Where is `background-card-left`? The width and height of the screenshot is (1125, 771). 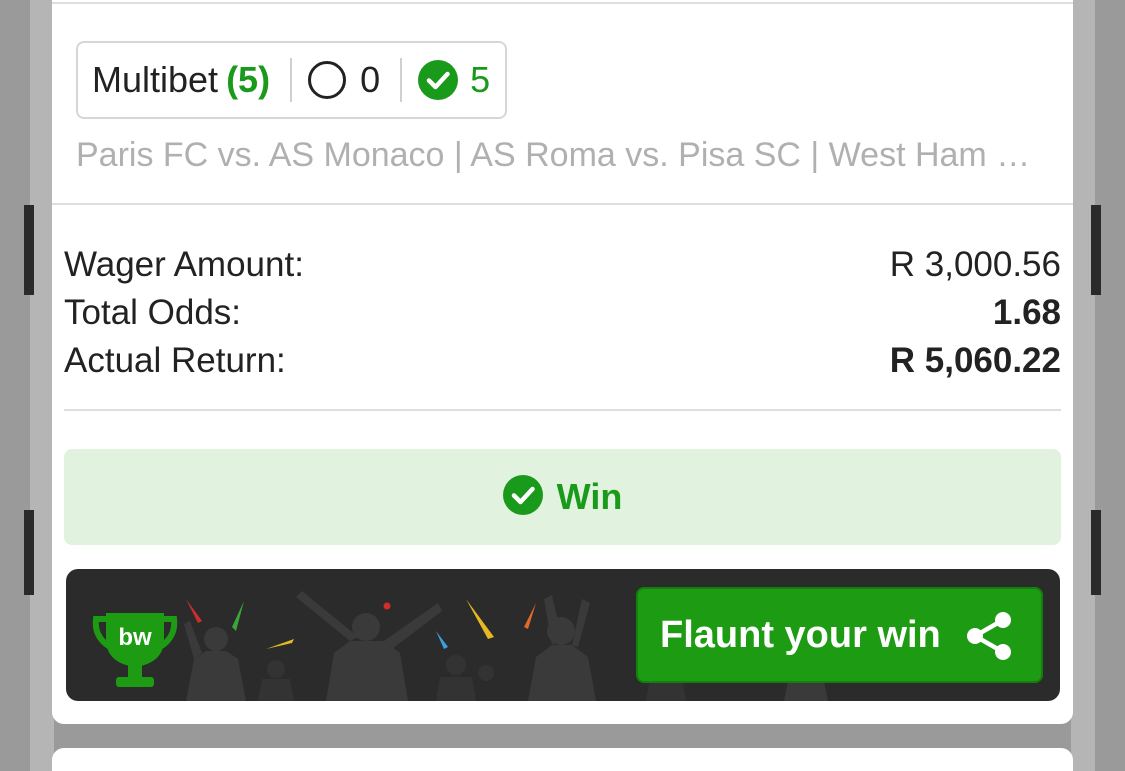 background-card-left is located at coordinates (42, 385).